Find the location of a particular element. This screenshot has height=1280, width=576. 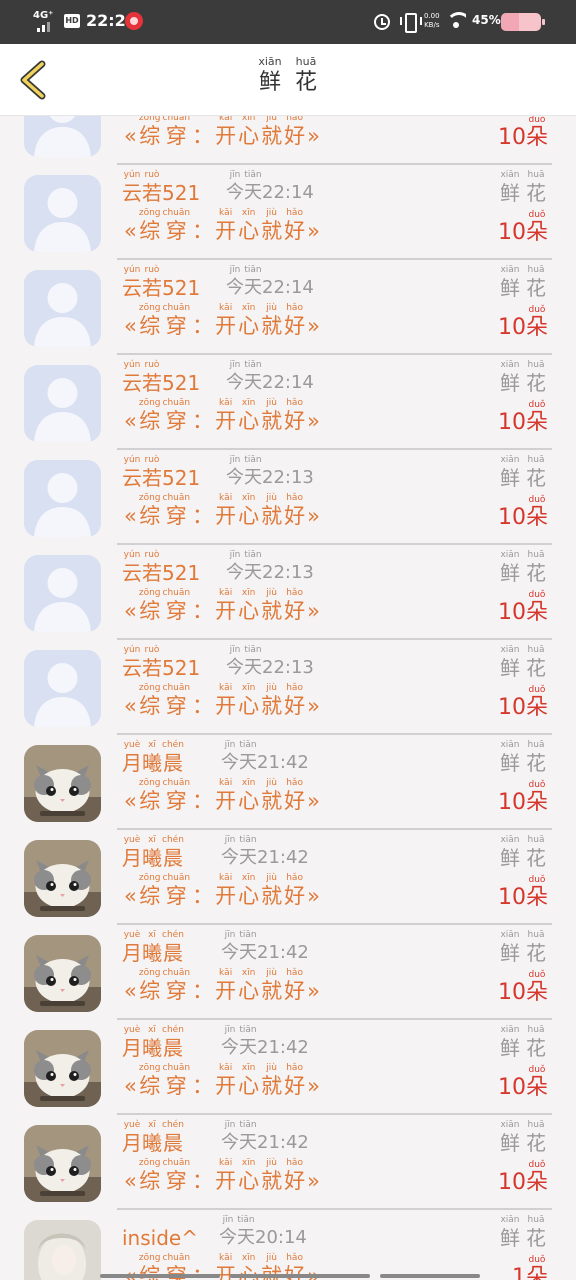

sender-name: yuè 月 xī 曦 chén 晨 is located at coordinates (153, 852).